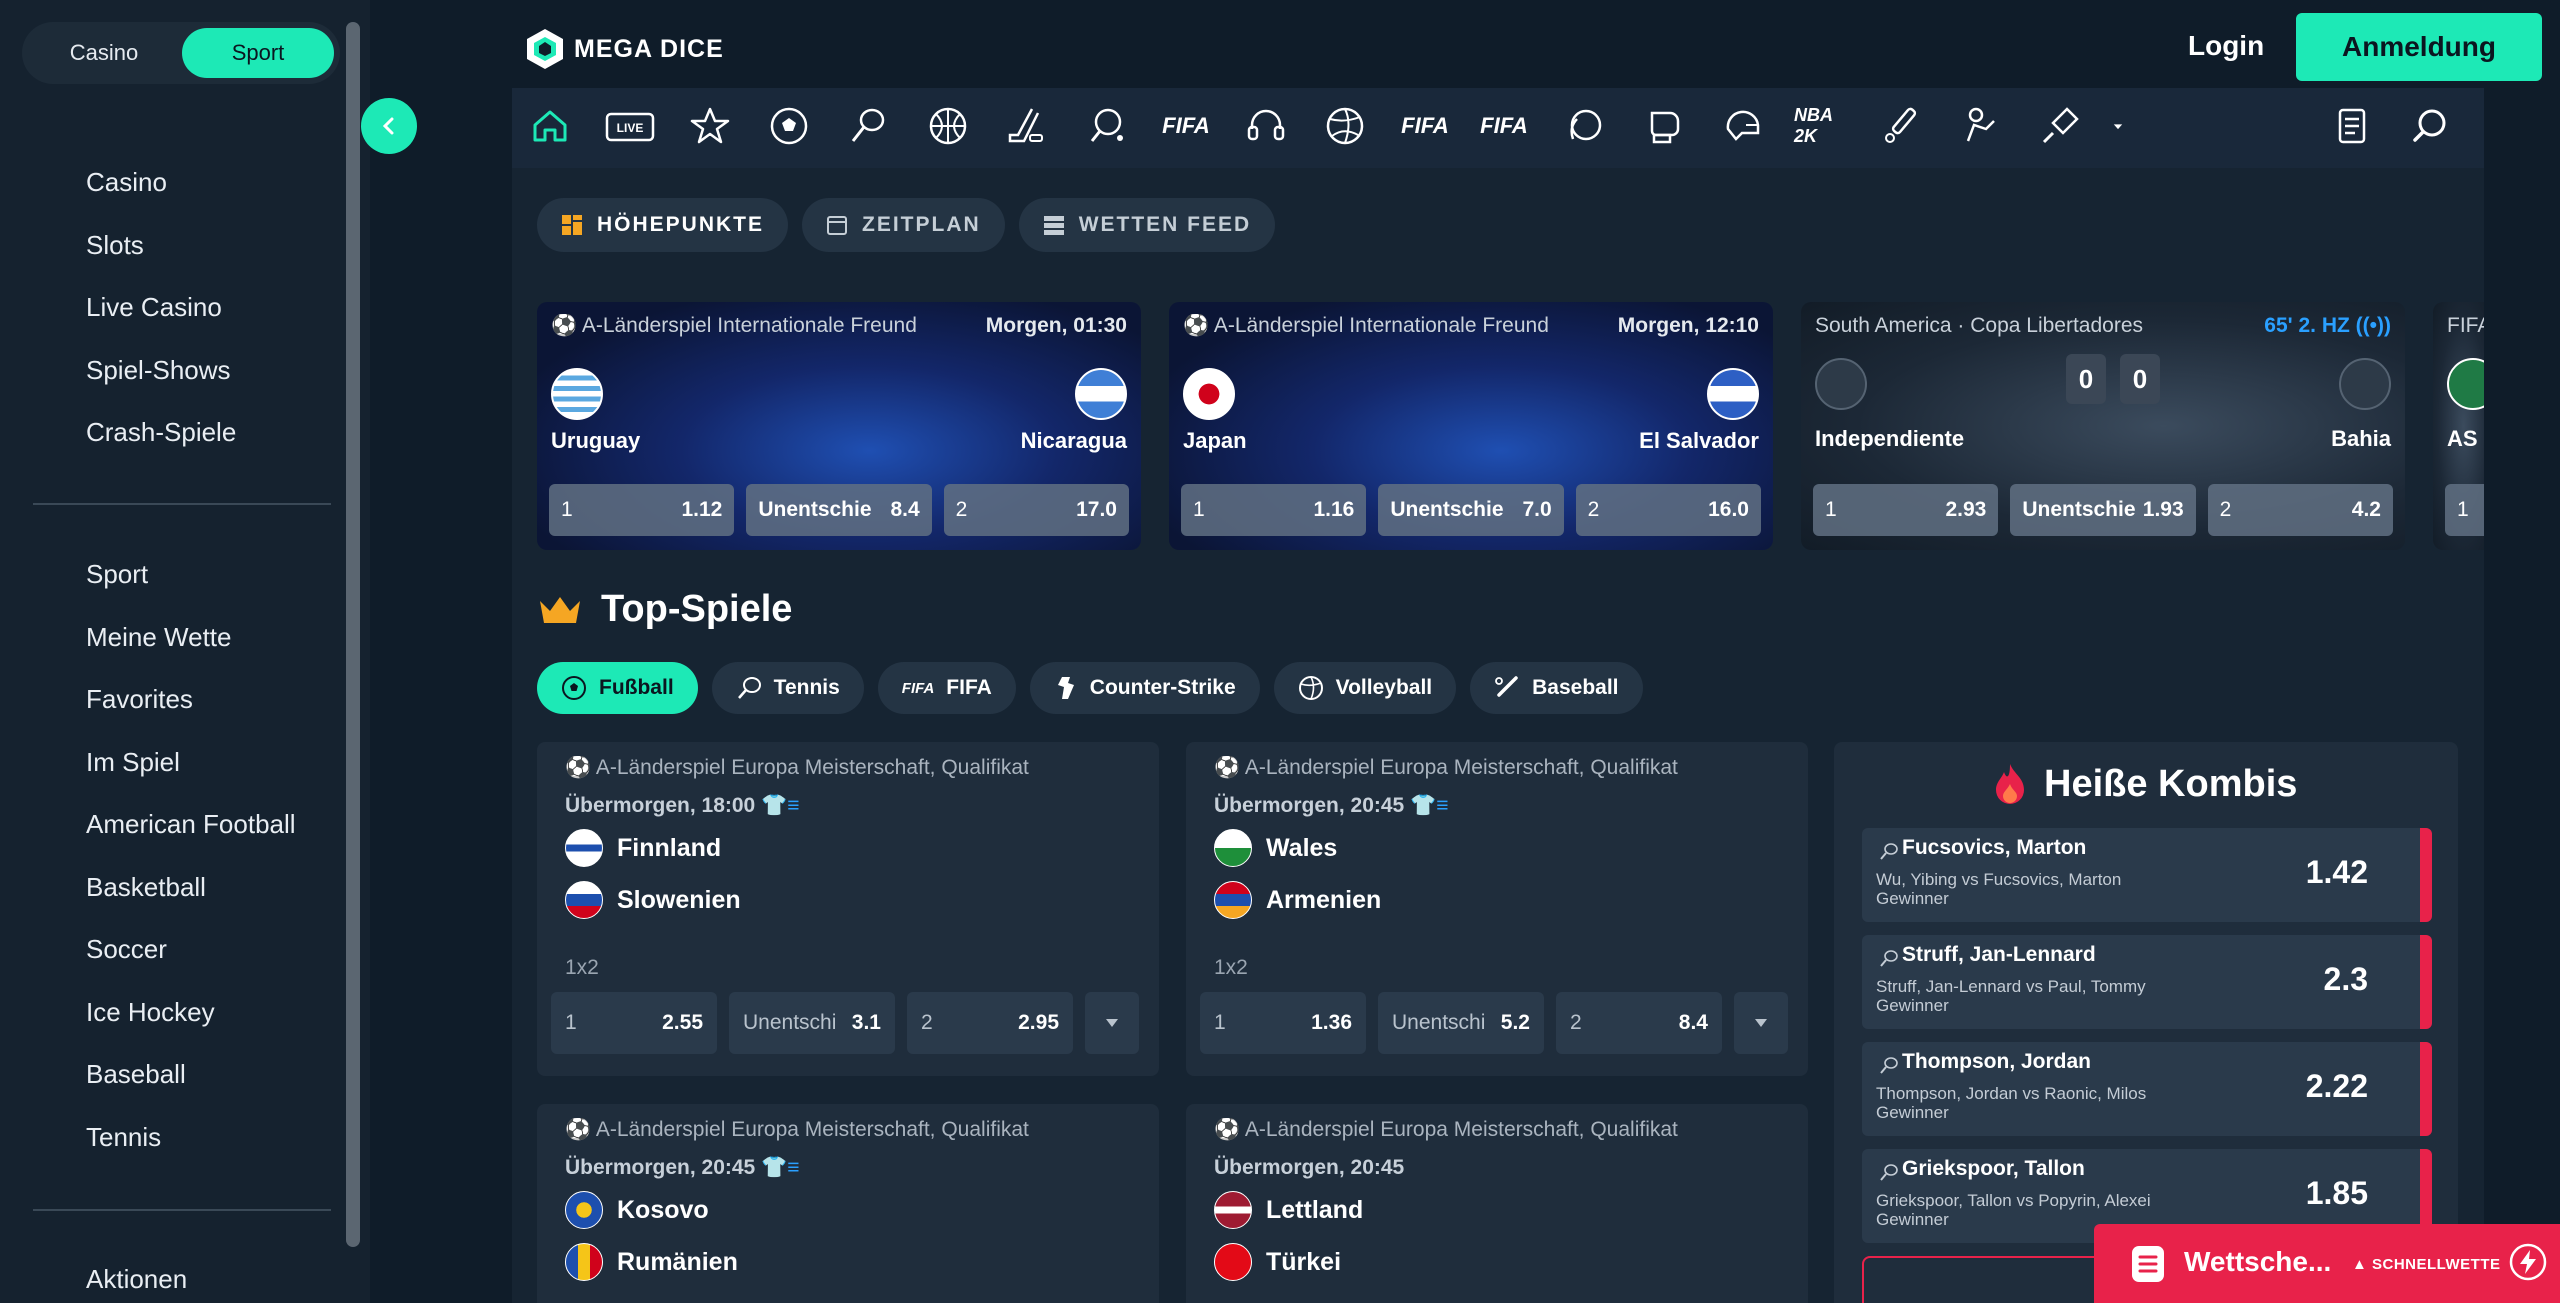 The width and height of the screenshot is (2560, 1303). Describe the element at coordinates (2300, 510) in the screenshot. I see `odd-away: 2 4.2` at that location.